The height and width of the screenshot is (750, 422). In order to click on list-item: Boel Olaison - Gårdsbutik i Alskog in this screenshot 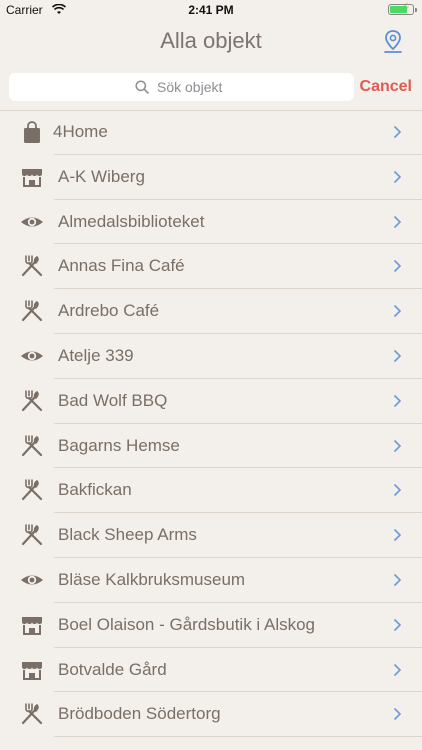, I will do `click(211, 625)`.